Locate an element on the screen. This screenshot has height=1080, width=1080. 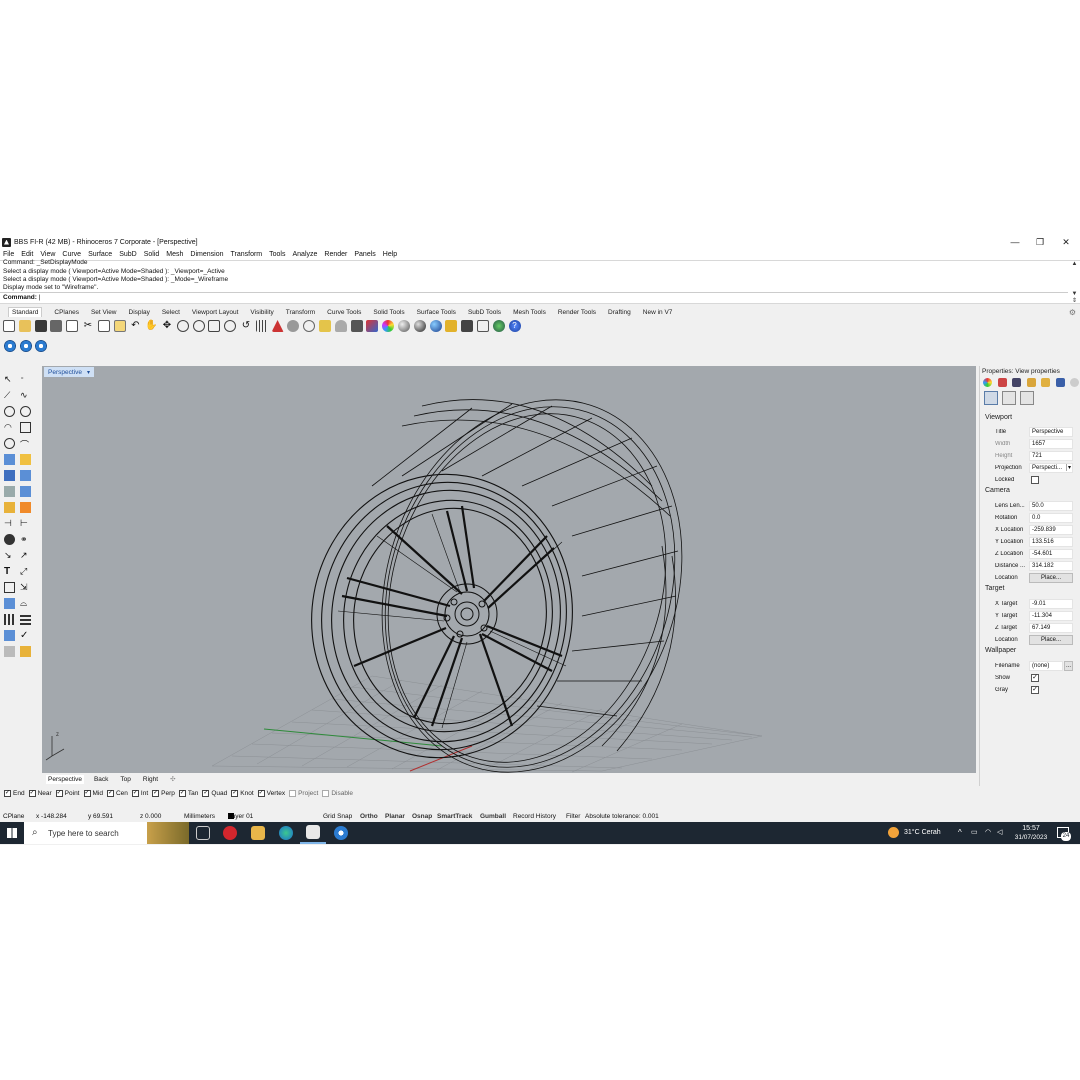
undo-view-icon: ↺ is located at coordinates (246, 326).